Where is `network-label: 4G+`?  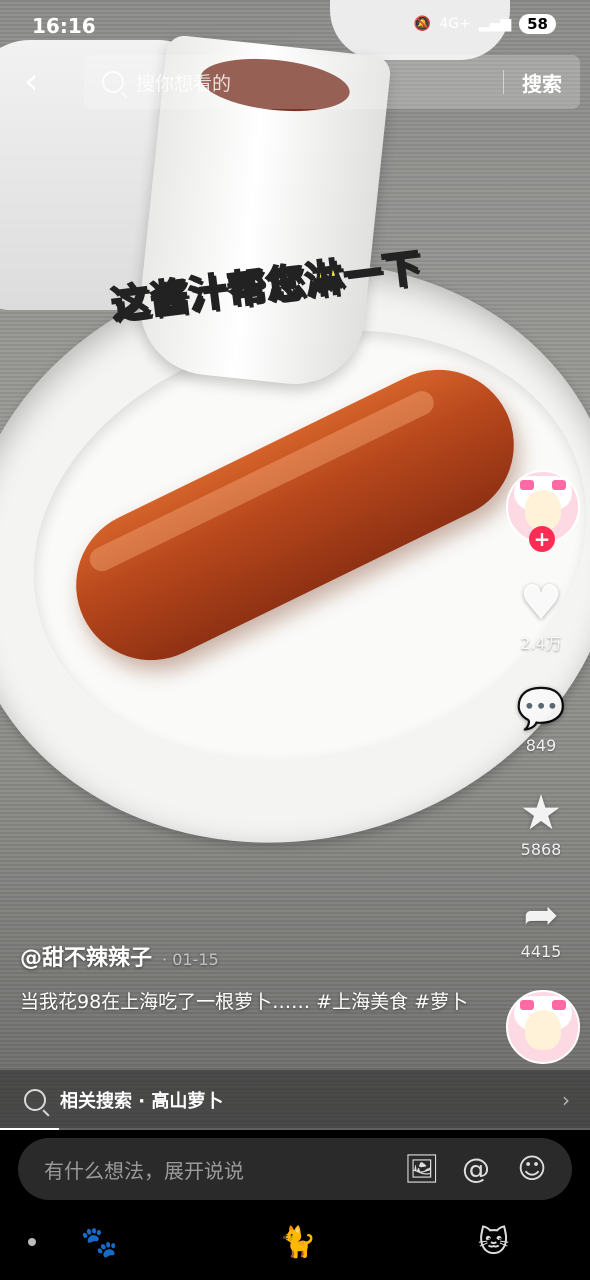
network-label: 4G+ is located at coordinates (455, 24).